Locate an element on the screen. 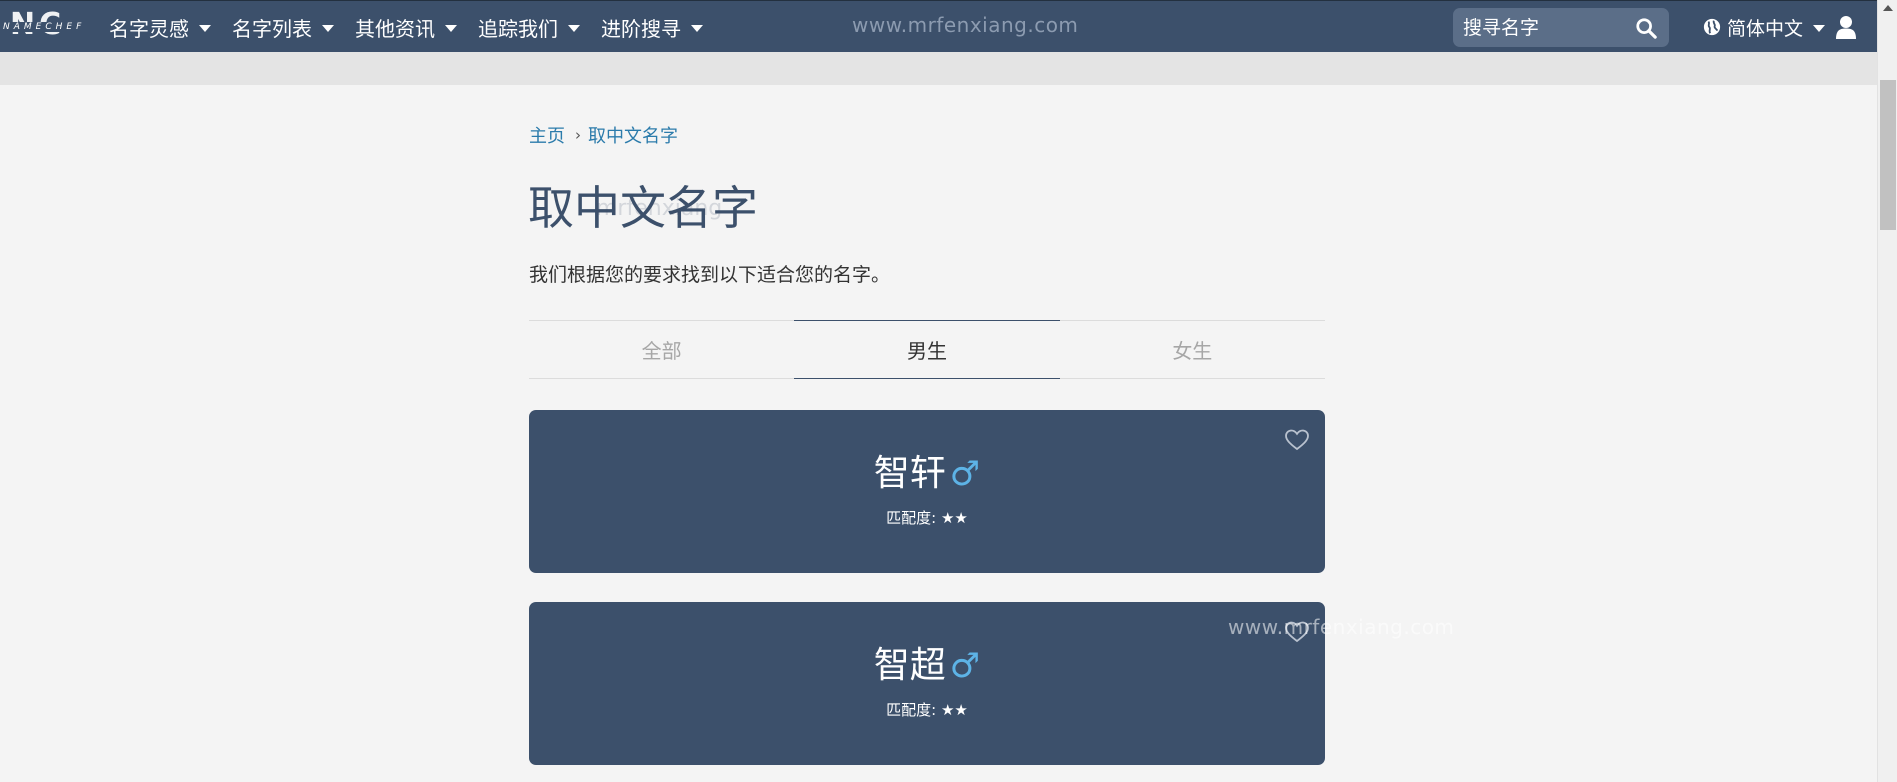  globe-icon is located at coordinates (1712, 27).